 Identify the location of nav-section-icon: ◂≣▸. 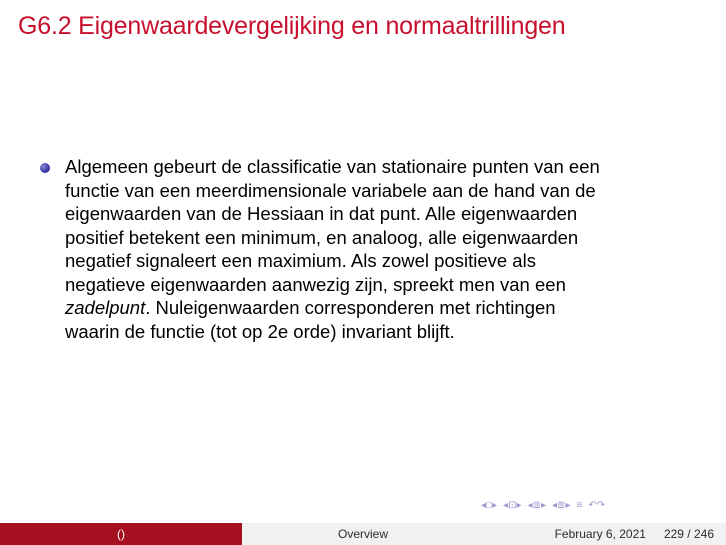
(561, 506).